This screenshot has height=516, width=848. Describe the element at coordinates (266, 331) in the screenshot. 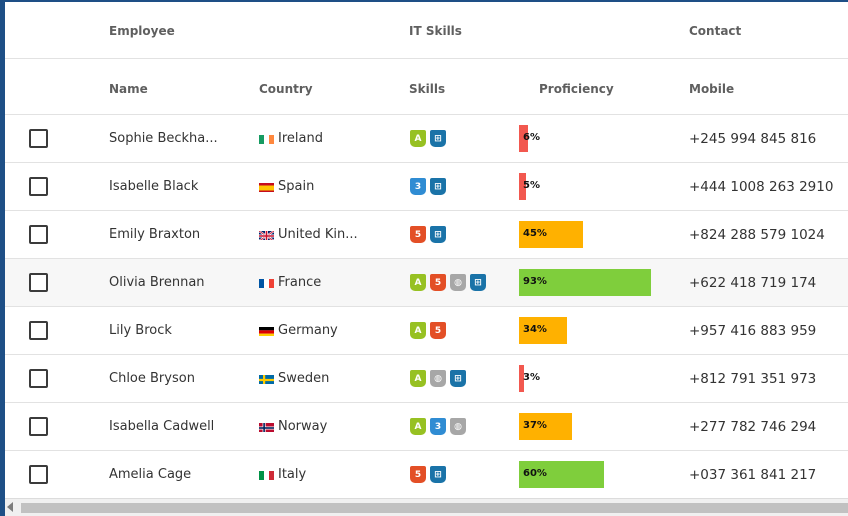

I see `germany-flag` at that location.